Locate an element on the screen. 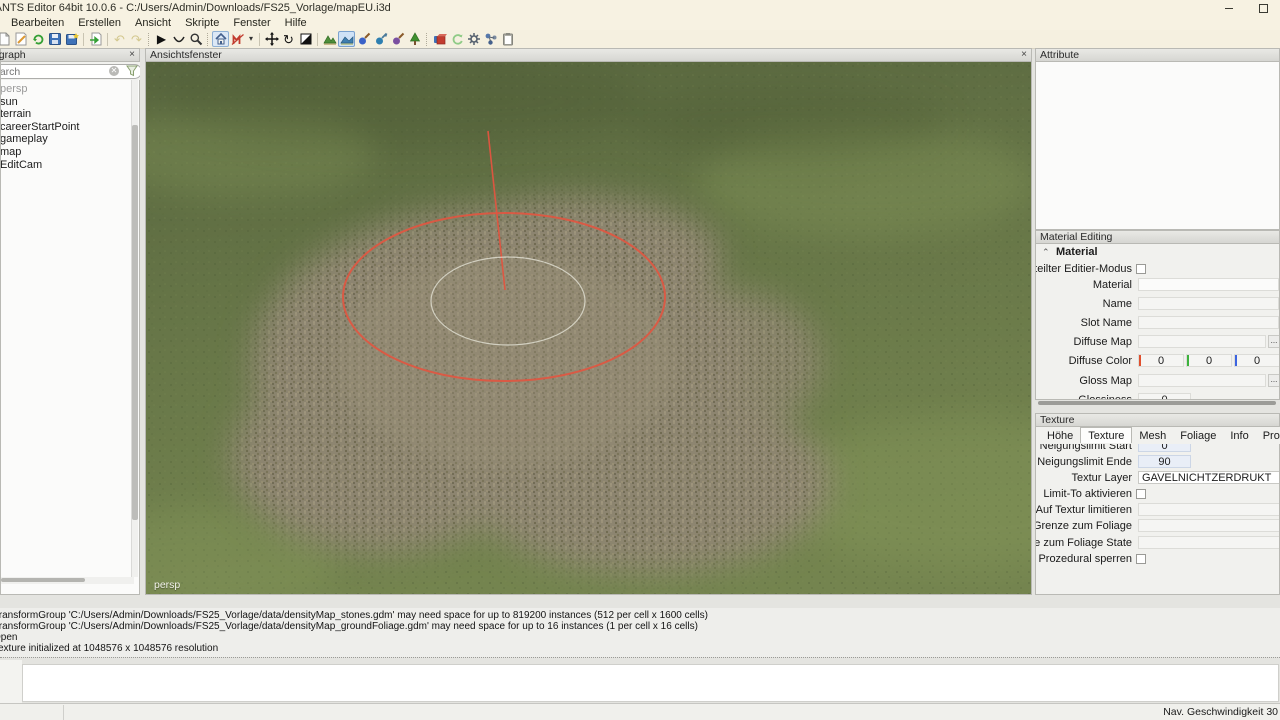  gloss-map-field is located at coordinates (1202, 380).